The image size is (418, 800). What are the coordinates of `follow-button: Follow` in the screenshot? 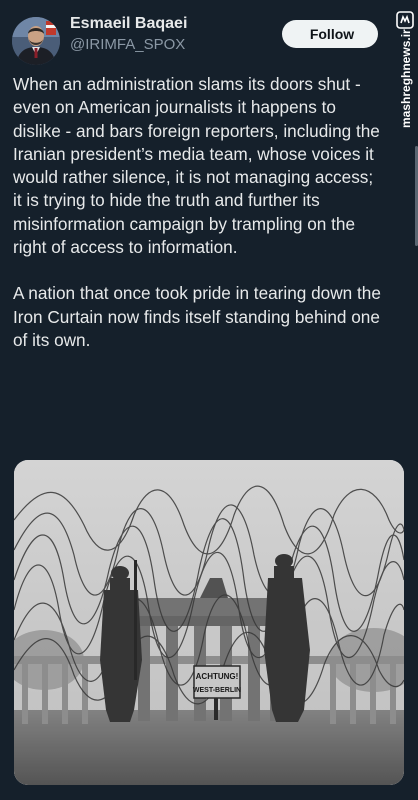 It's located at (330, 34).